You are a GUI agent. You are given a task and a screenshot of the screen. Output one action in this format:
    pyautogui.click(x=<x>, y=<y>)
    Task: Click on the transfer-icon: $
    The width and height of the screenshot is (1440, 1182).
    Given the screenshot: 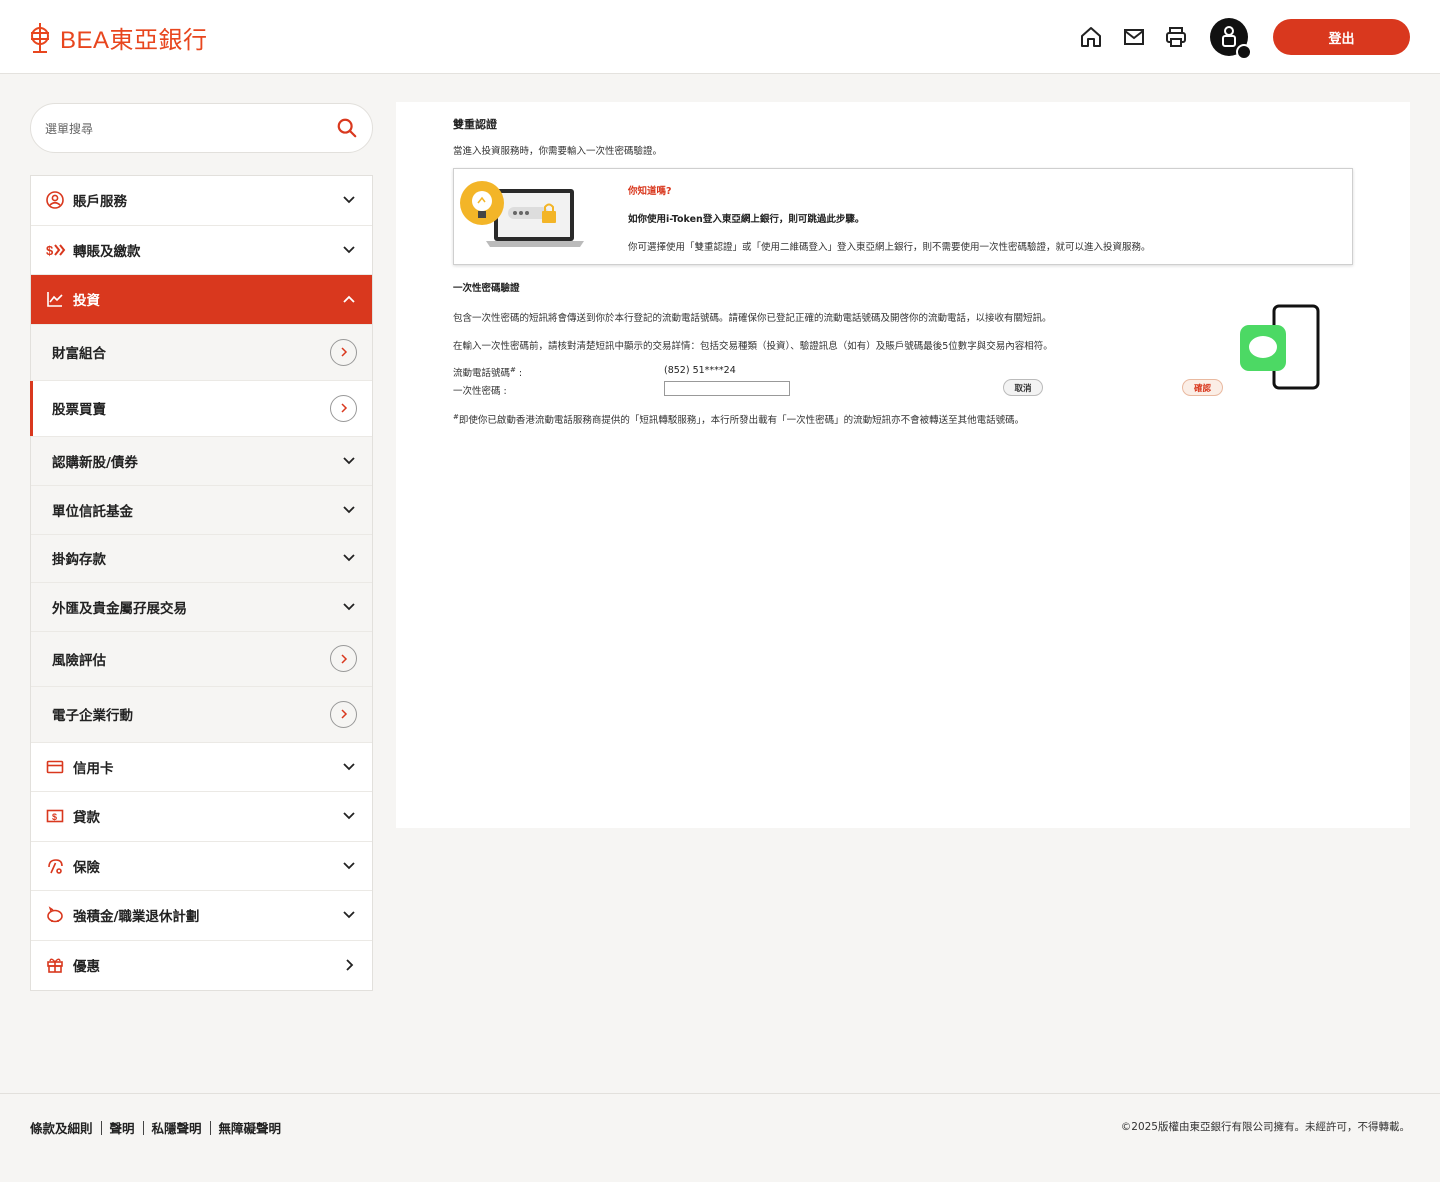 What is the action you would take?
    pyautogui.click(x=56, y=250)
    